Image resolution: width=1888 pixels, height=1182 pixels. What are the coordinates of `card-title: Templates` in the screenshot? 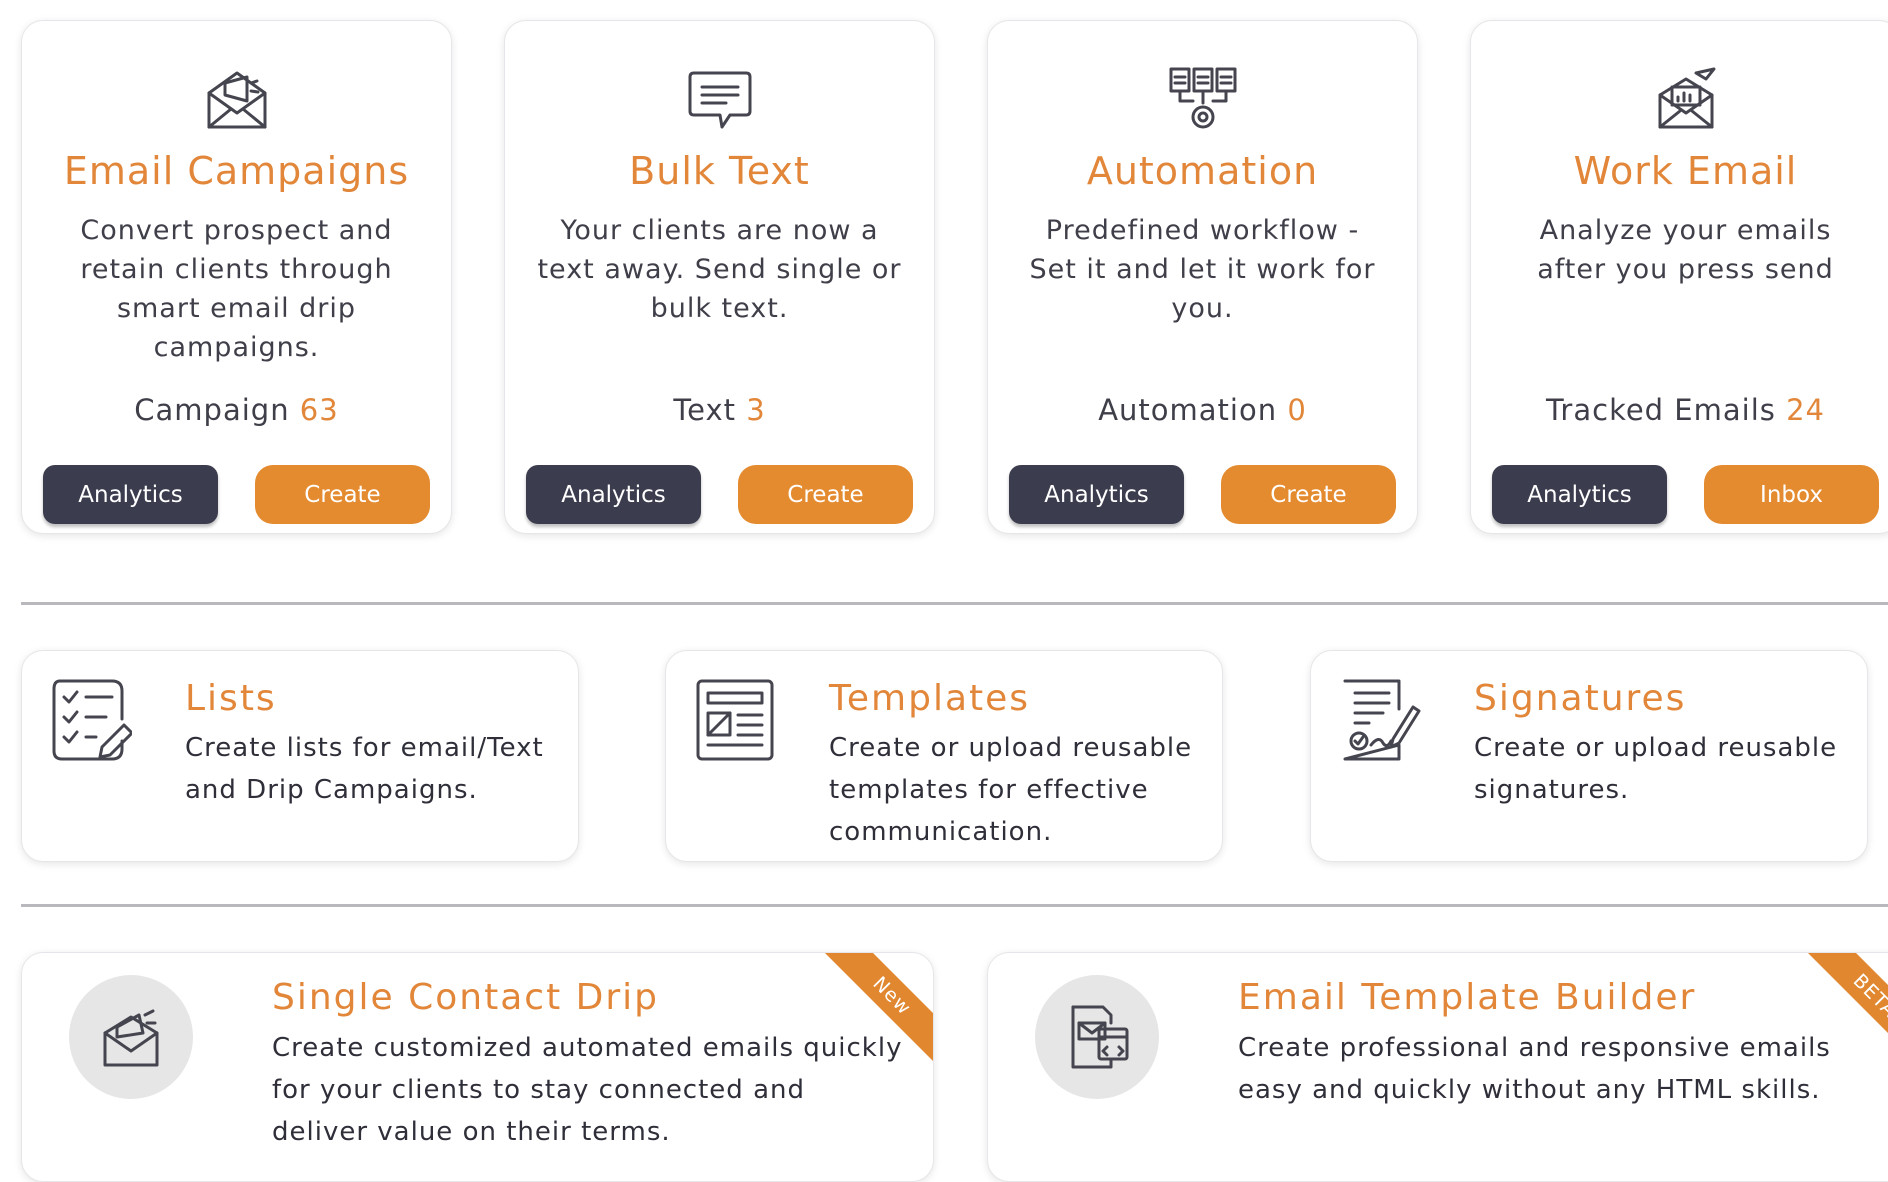 It's located at (930, 698).